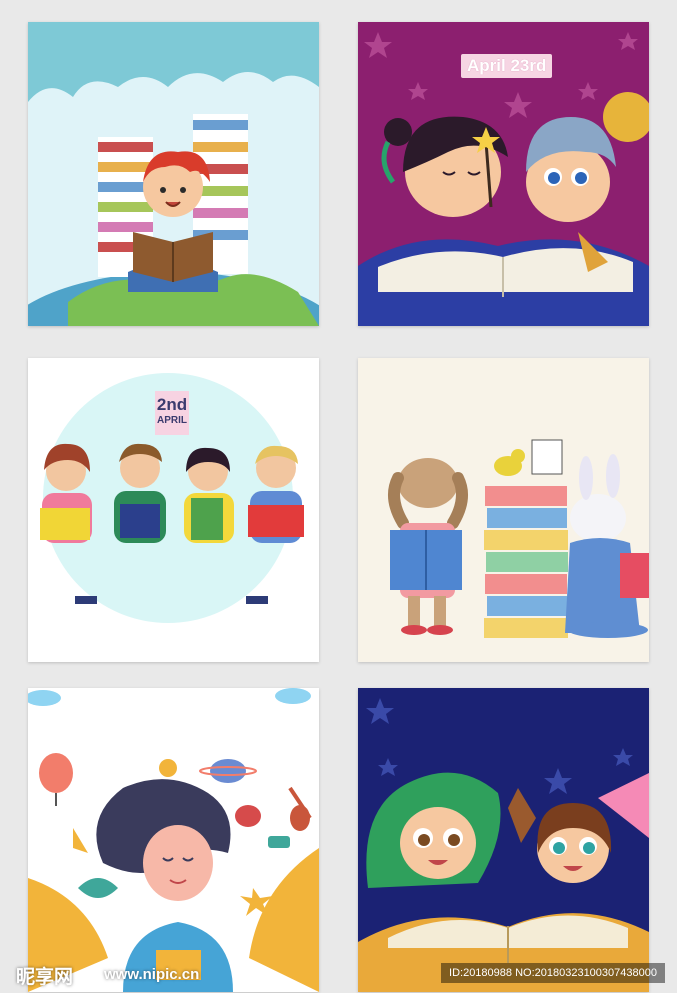 This screenshot has width=677, height=993. Describe the element at coordinates (503, 174) in the screenshot. I see `illustration-card-april-23rd: April 23rd` at that location.